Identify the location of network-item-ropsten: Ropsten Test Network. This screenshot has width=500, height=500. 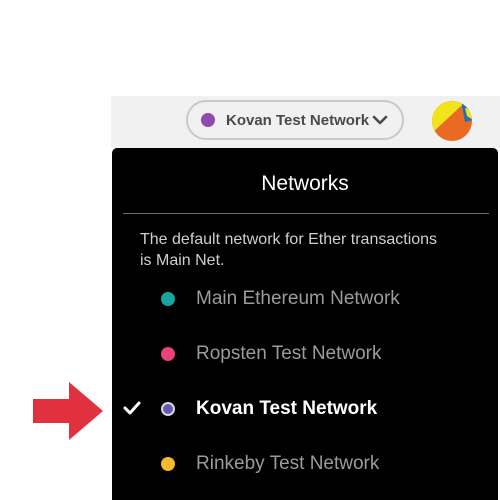
(305, 355).